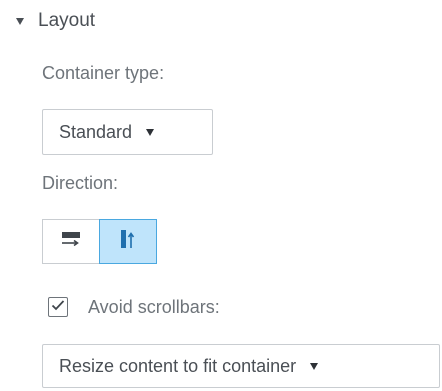 This screenshot has width=442, height=391. What do you see at coordinates (178, 365) in the screenshot?
I see `resize-mode-value: Resize content to fit container` at bounding box center [178, 365].